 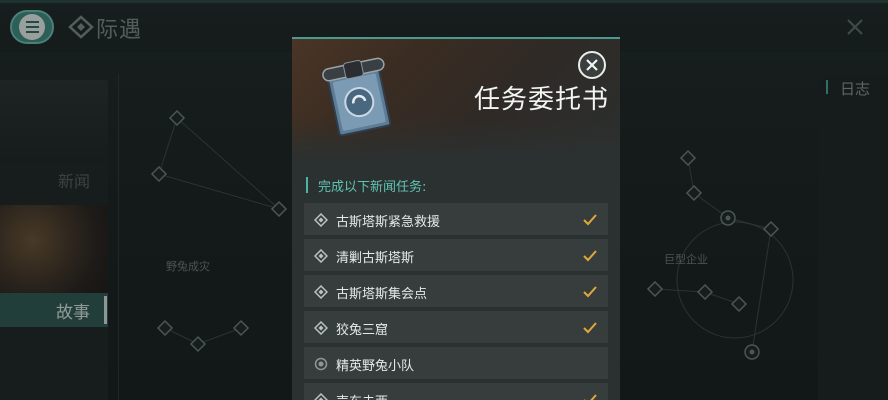 What do you see at coordinates (542, 100) in the screenshot?
I see `dialog-title: 任务委托书` at bounding box center [542, 100].